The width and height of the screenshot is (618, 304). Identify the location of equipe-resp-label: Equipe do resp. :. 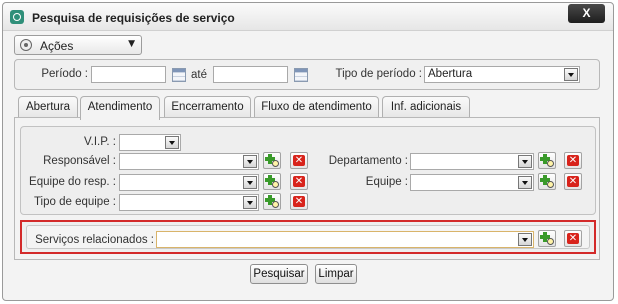
(72, 182).